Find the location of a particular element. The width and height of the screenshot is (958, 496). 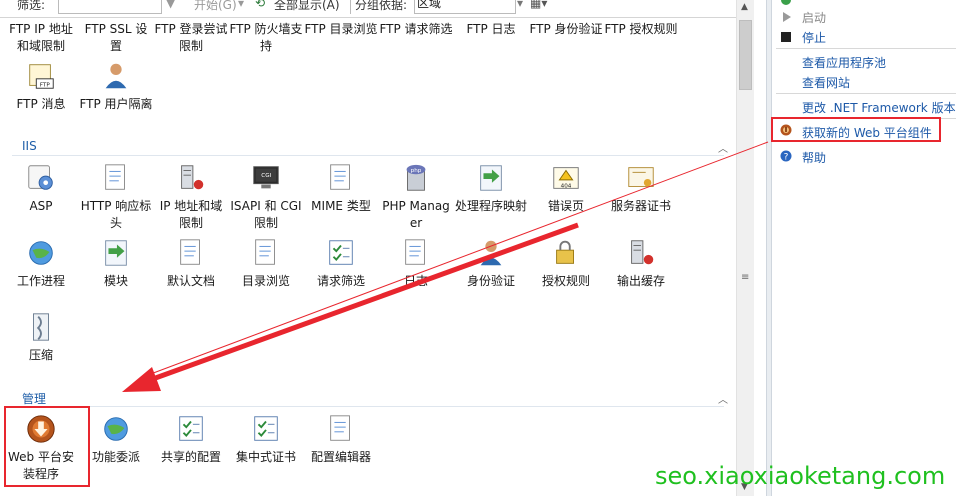

http-response-headers-icon is located at coordinates (115, 177).